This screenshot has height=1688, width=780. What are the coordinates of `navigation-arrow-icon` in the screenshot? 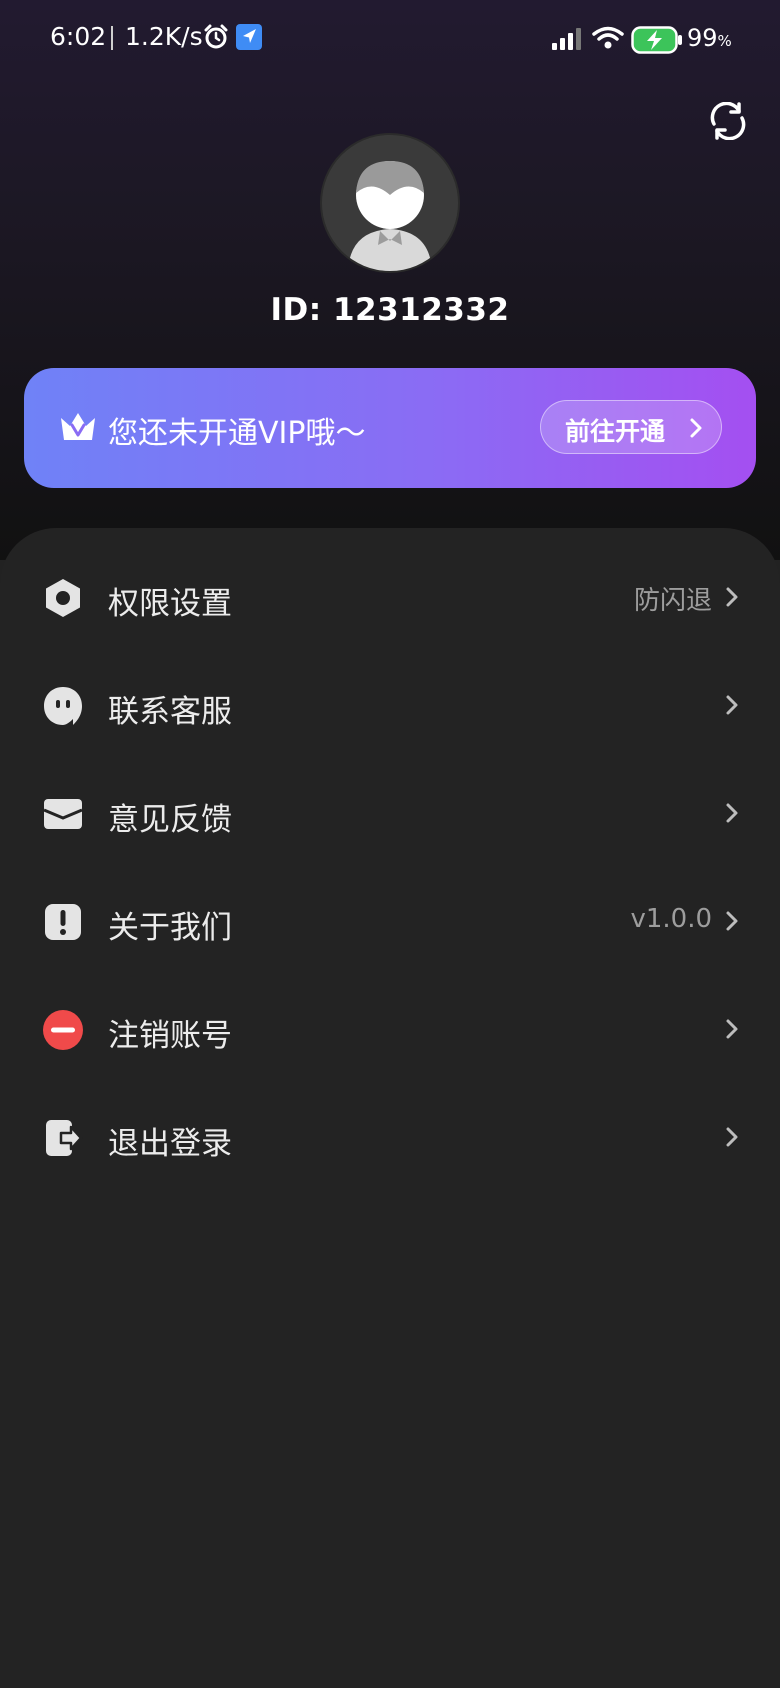 It's located at (249, 39).